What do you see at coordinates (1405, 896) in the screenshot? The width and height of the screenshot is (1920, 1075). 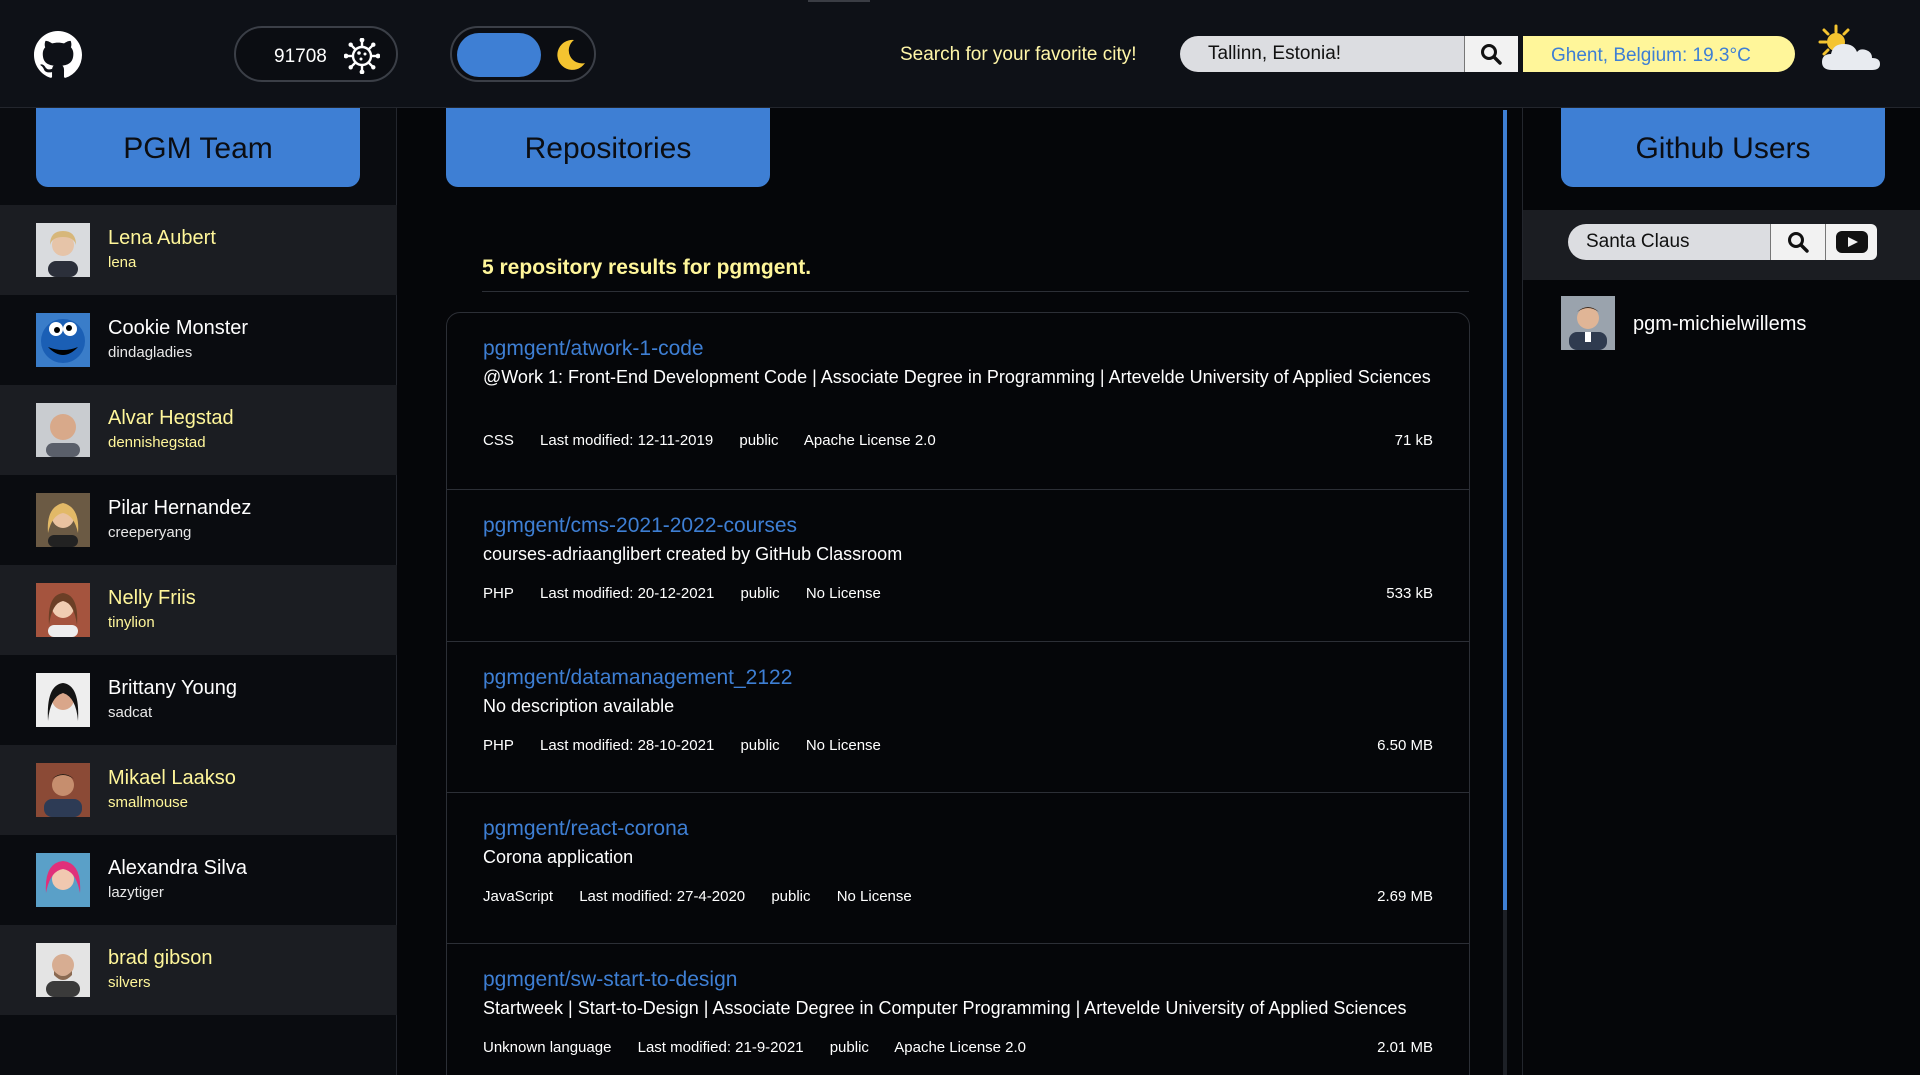 I see `repository-size: 2.69 MB` at bounding box center [1405, 896].